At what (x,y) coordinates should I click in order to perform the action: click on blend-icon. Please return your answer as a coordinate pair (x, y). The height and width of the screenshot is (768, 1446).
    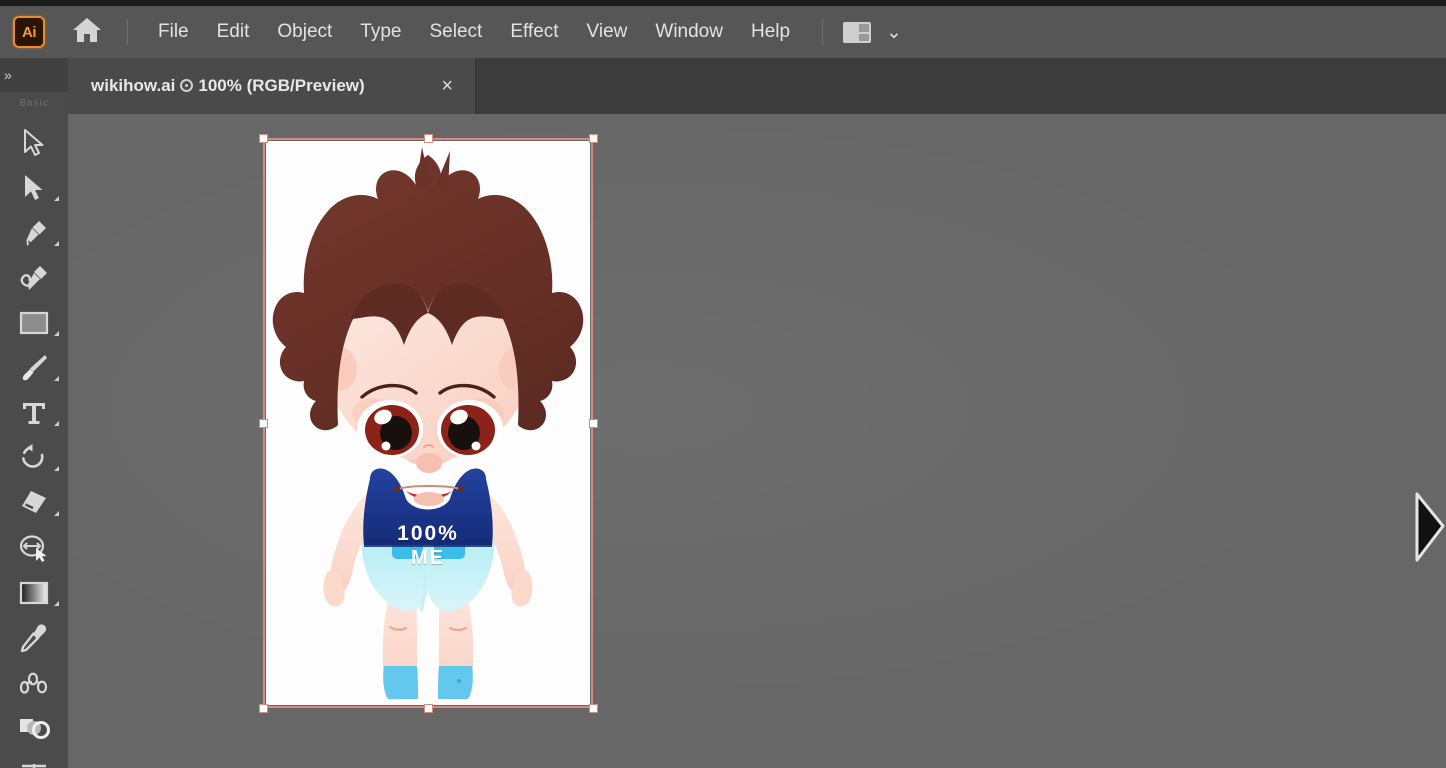
    Looking at the image, I should click on (34, 683).